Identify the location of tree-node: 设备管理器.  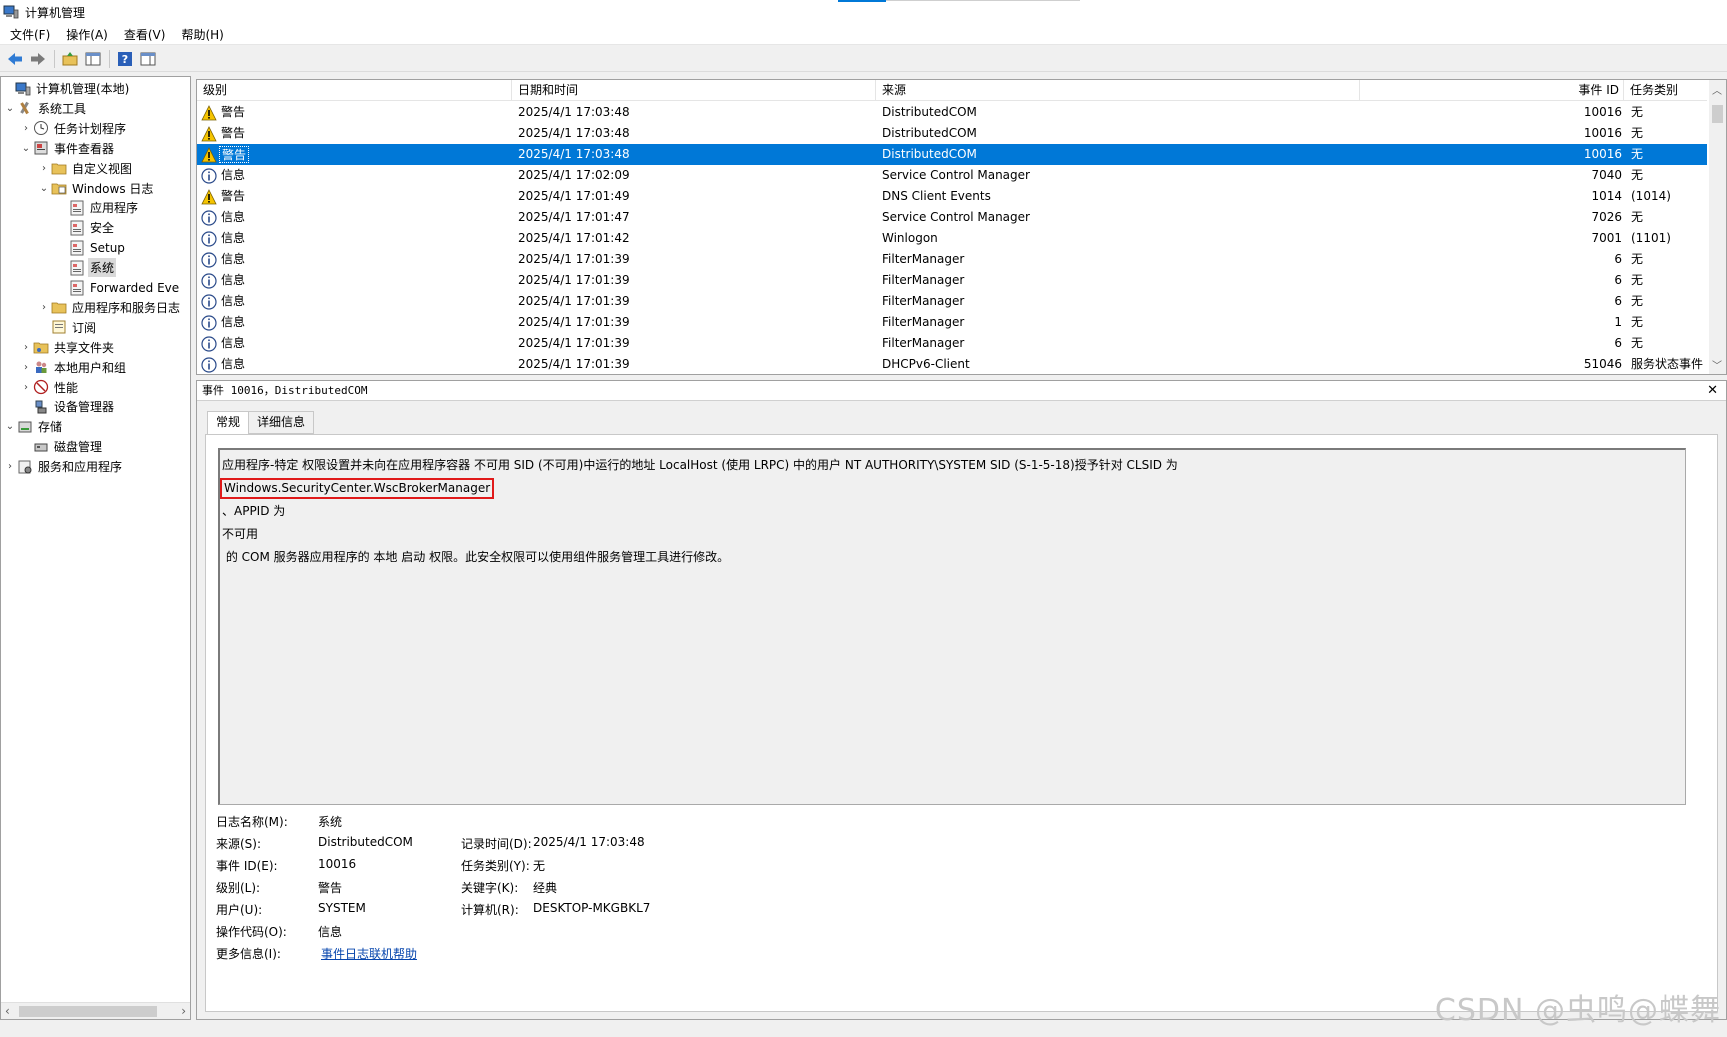
(67, 406).